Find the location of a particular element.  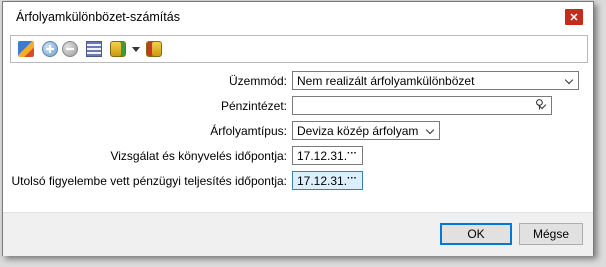

mode-select: Nem realizált árfolyamkülönbözet is located at coordinates (435, 80).